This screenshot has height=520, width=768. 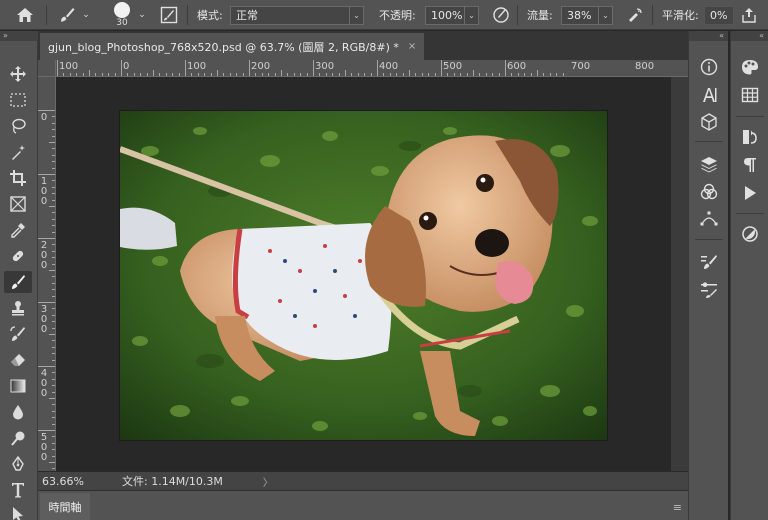 What do you see at coordinates (372, 68) in the screenshot?
I see `horizontal-ruler: 100 0 100 200 300 400 500 600 700 800` at bounding box center [372, 68].